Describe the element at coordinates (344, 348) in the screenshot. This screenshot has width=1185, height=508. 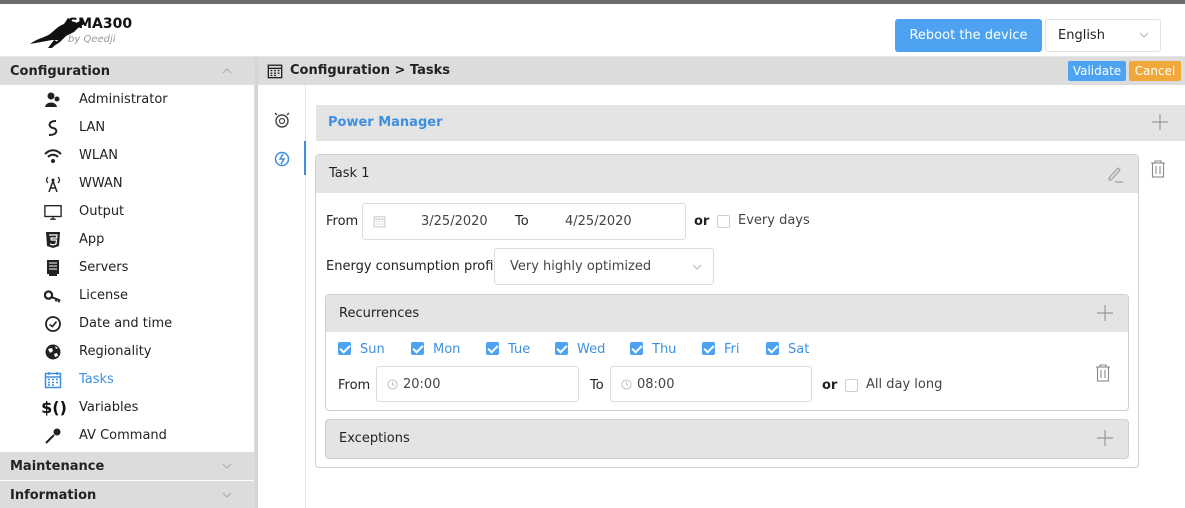
I see `day-checkbox-sun` at that location.